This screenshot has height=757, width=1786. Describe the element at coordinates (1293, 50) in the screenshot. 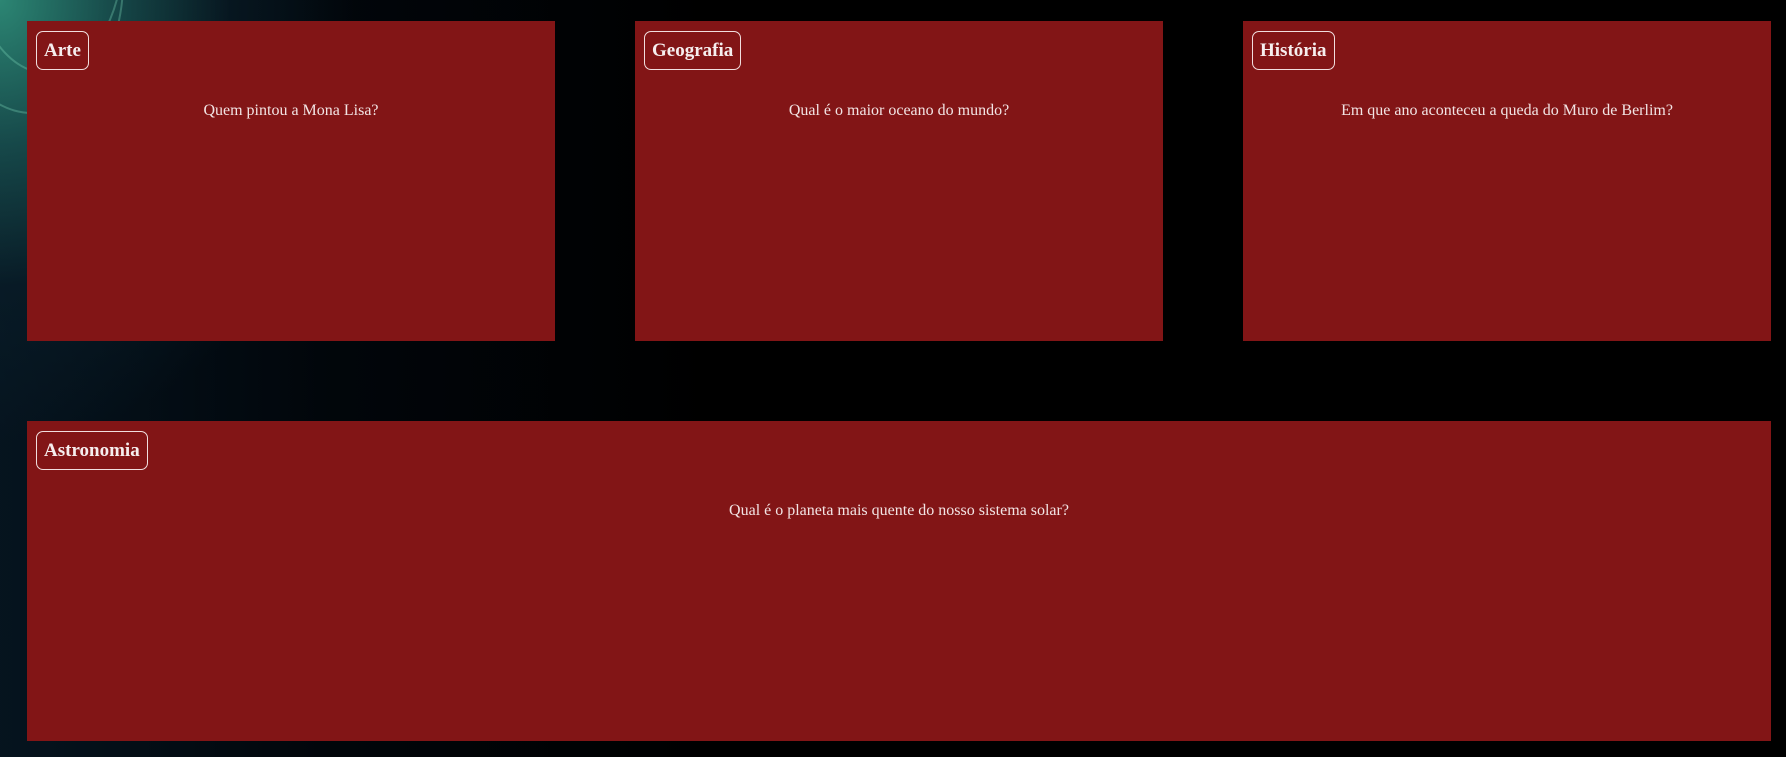

I see `category-badge-historia: História` at that location.